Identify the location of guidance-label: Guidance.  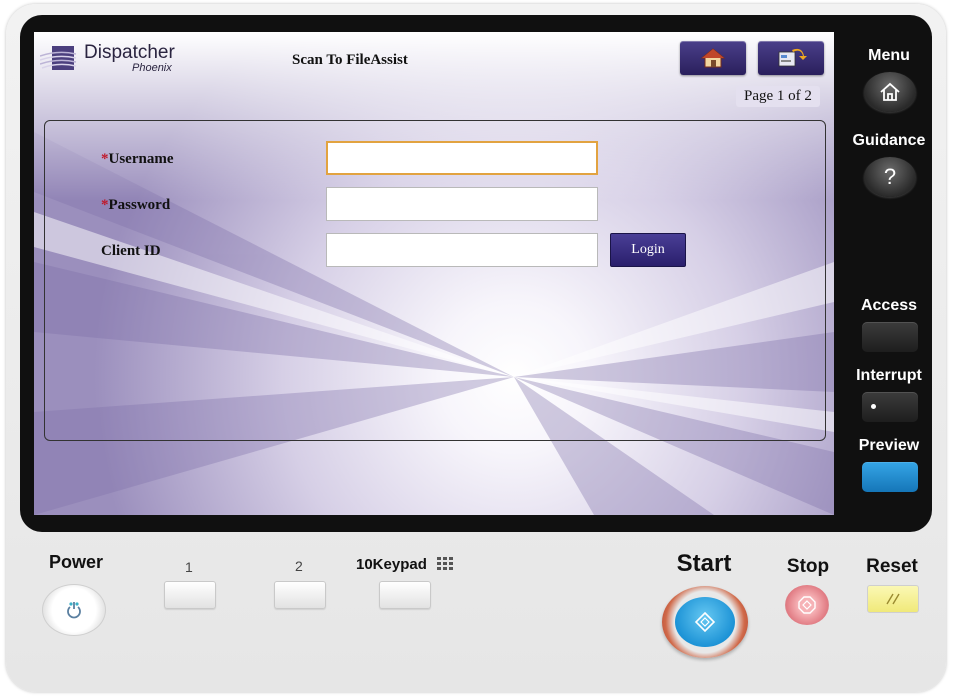
(889, 140).